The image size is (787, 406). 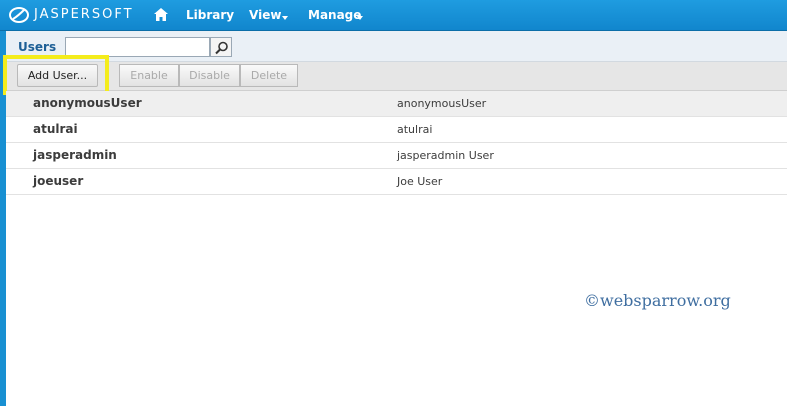 I want to click on search-button, so click(x=221, y=47).